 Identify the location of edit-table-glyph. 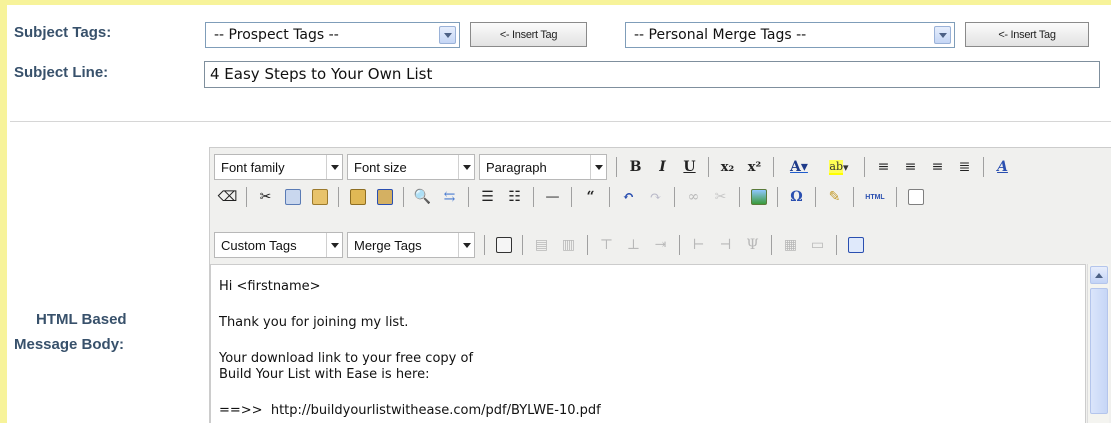
(503, 245).